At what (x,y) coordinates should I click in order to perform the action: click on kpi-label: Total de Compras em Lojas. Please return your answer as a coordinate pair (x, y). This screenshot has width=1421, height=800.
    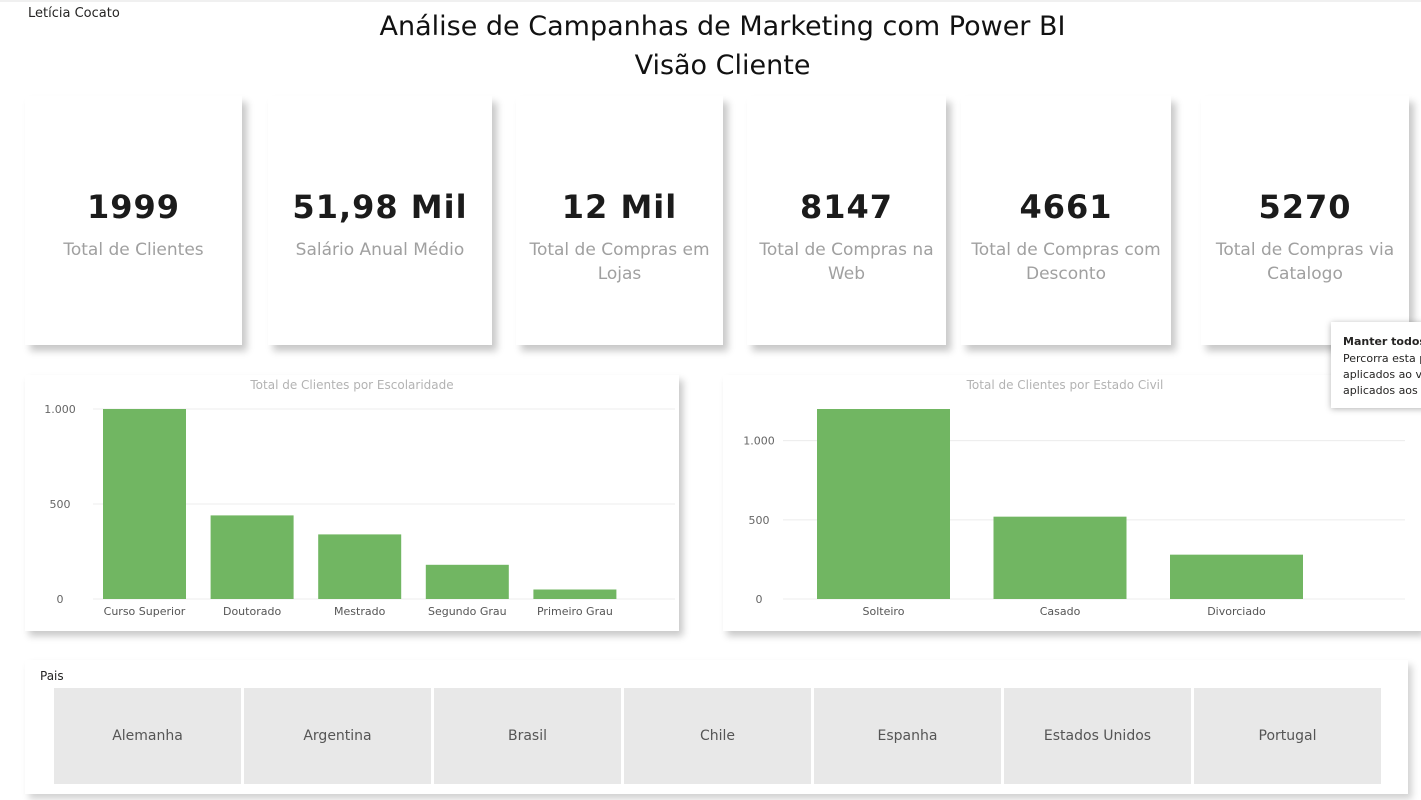
    Looking at the image, I should click on (619, 262).